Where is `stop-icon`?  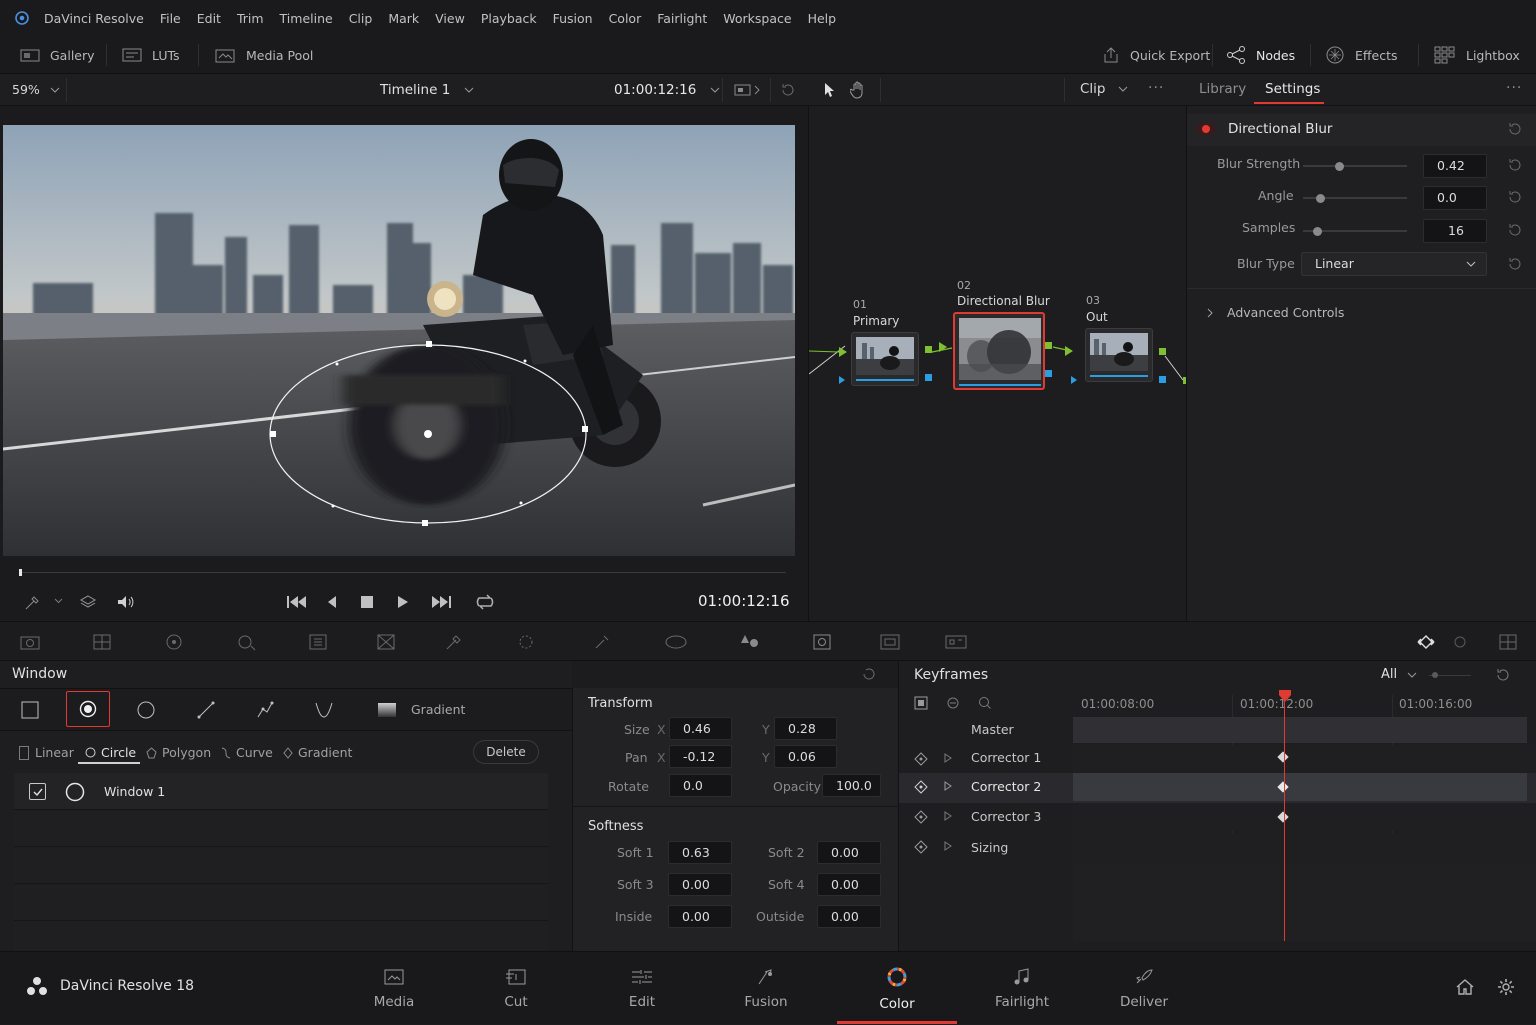 stop-icon is located at coordinates (367, 602).